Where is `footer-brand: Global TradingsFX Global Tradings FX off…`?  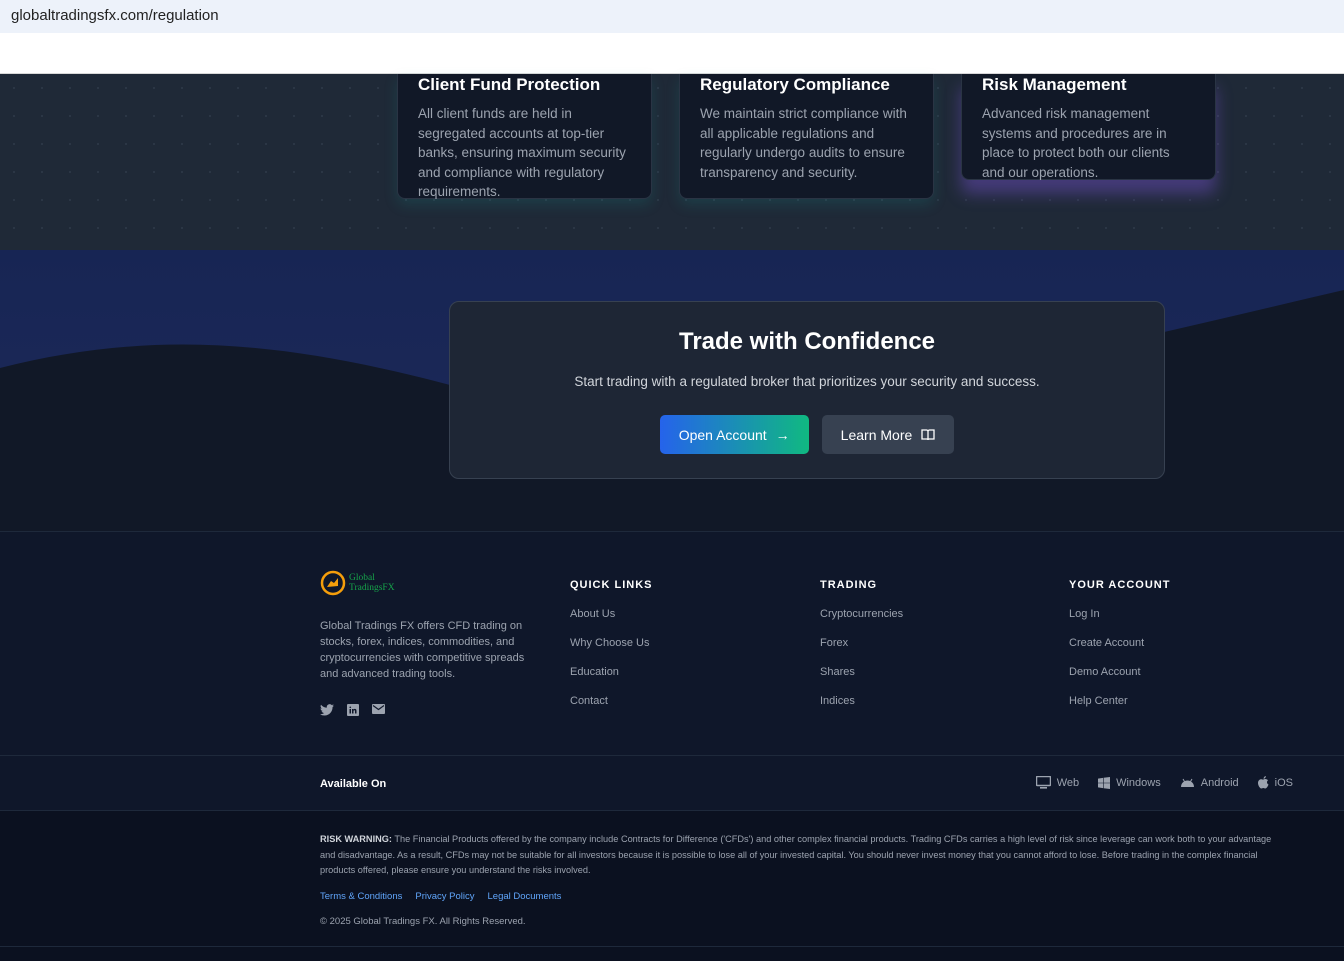
footer-brand: Global TradingsFX Global Tradings FX off… is located at coordinates (427, 643).